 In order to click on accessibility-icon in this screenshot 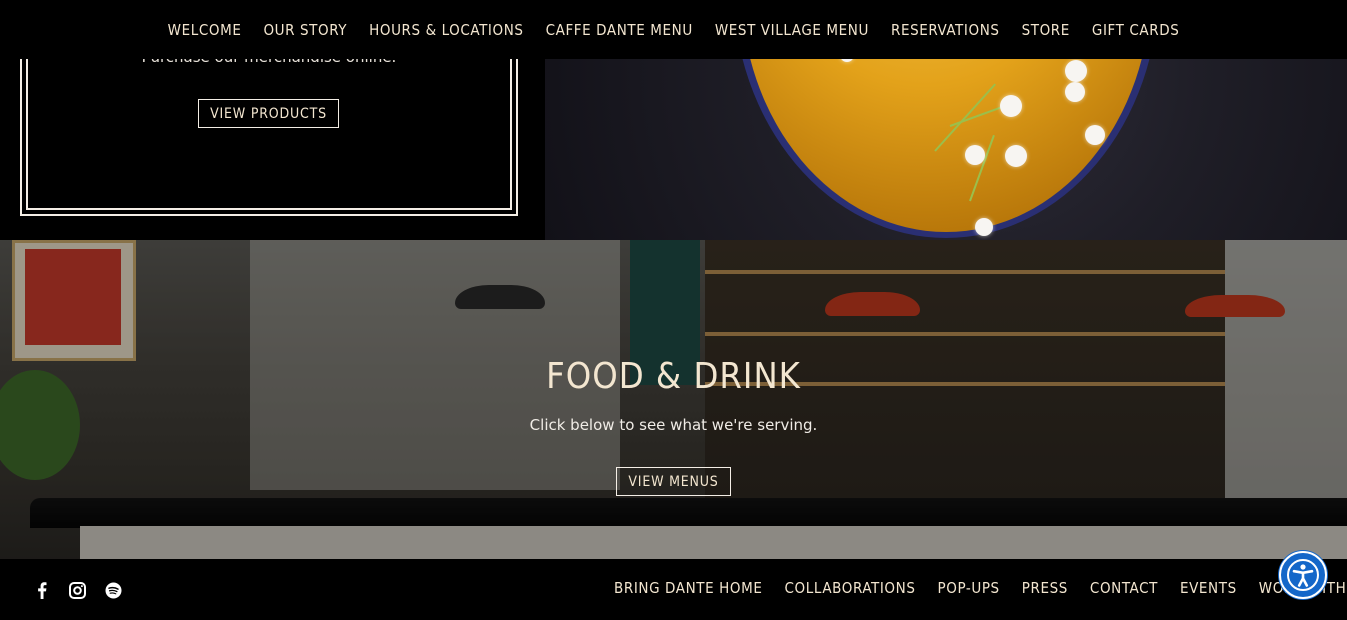, I will do `click(1303, 575)`.